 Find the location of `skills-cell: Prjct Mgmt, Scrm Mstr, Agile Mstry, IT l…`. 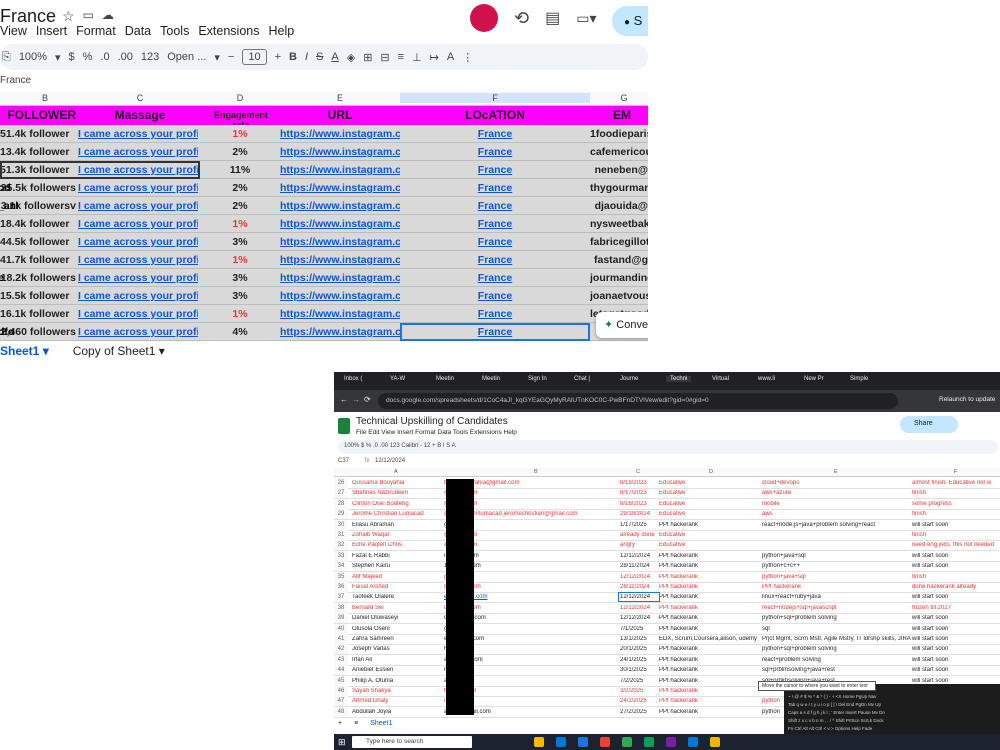

skills-cell: Prjct Mgmt, Scrm Mstr, Agile Mstry, IT l… is located at coordinates (837, 639).